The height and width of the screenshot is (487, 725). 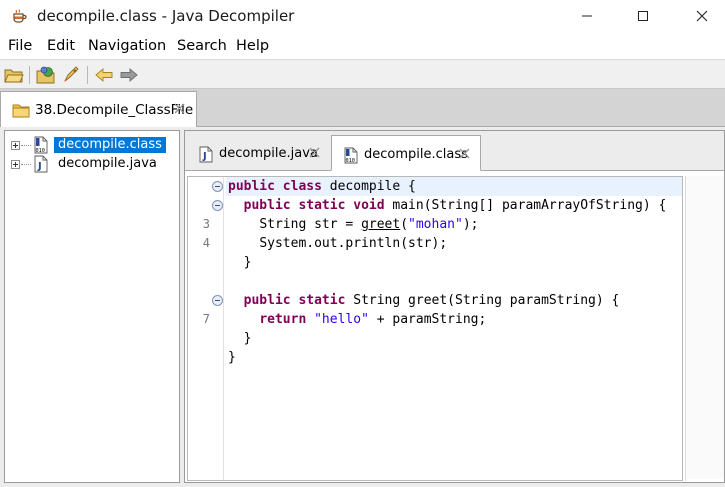 I want to click on open-file-button, so click(x=14, y=75).